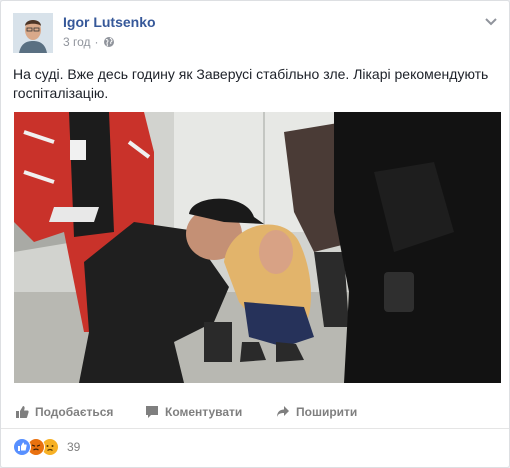  Describe the element at coordinates (22, 412) in the screenshot. I see `thumbs-up-icon` at that location.